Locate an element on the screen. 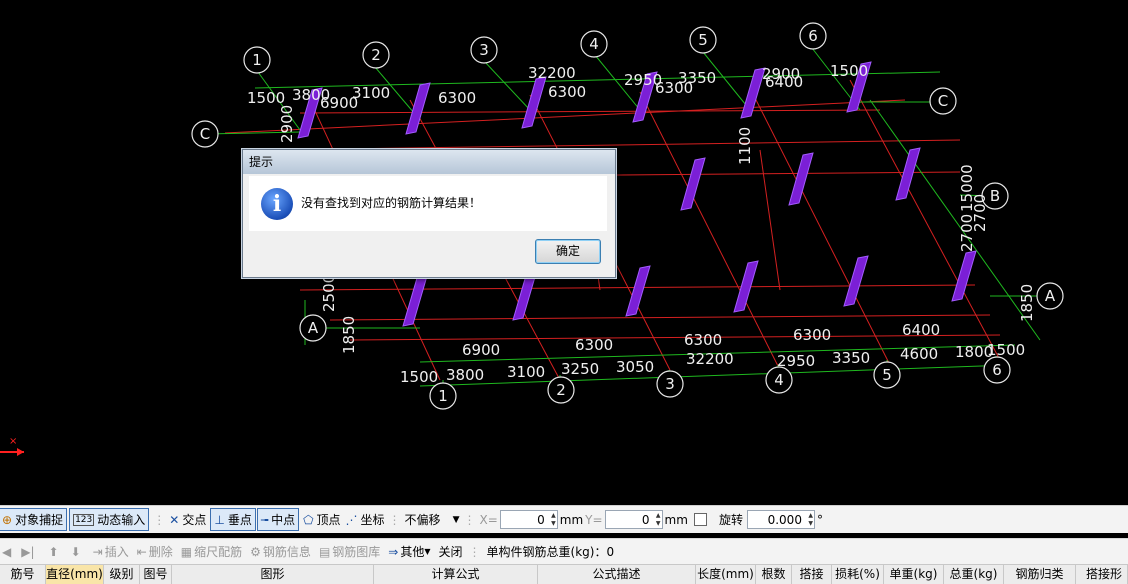  svg-text: 2950 is located at coordinates (796, 361).